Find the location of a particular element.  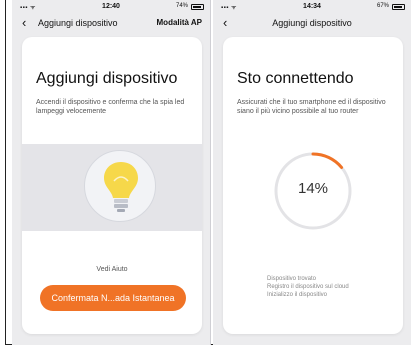

ap-mode-link: Modalità AP is located at coordinates (179, 22).